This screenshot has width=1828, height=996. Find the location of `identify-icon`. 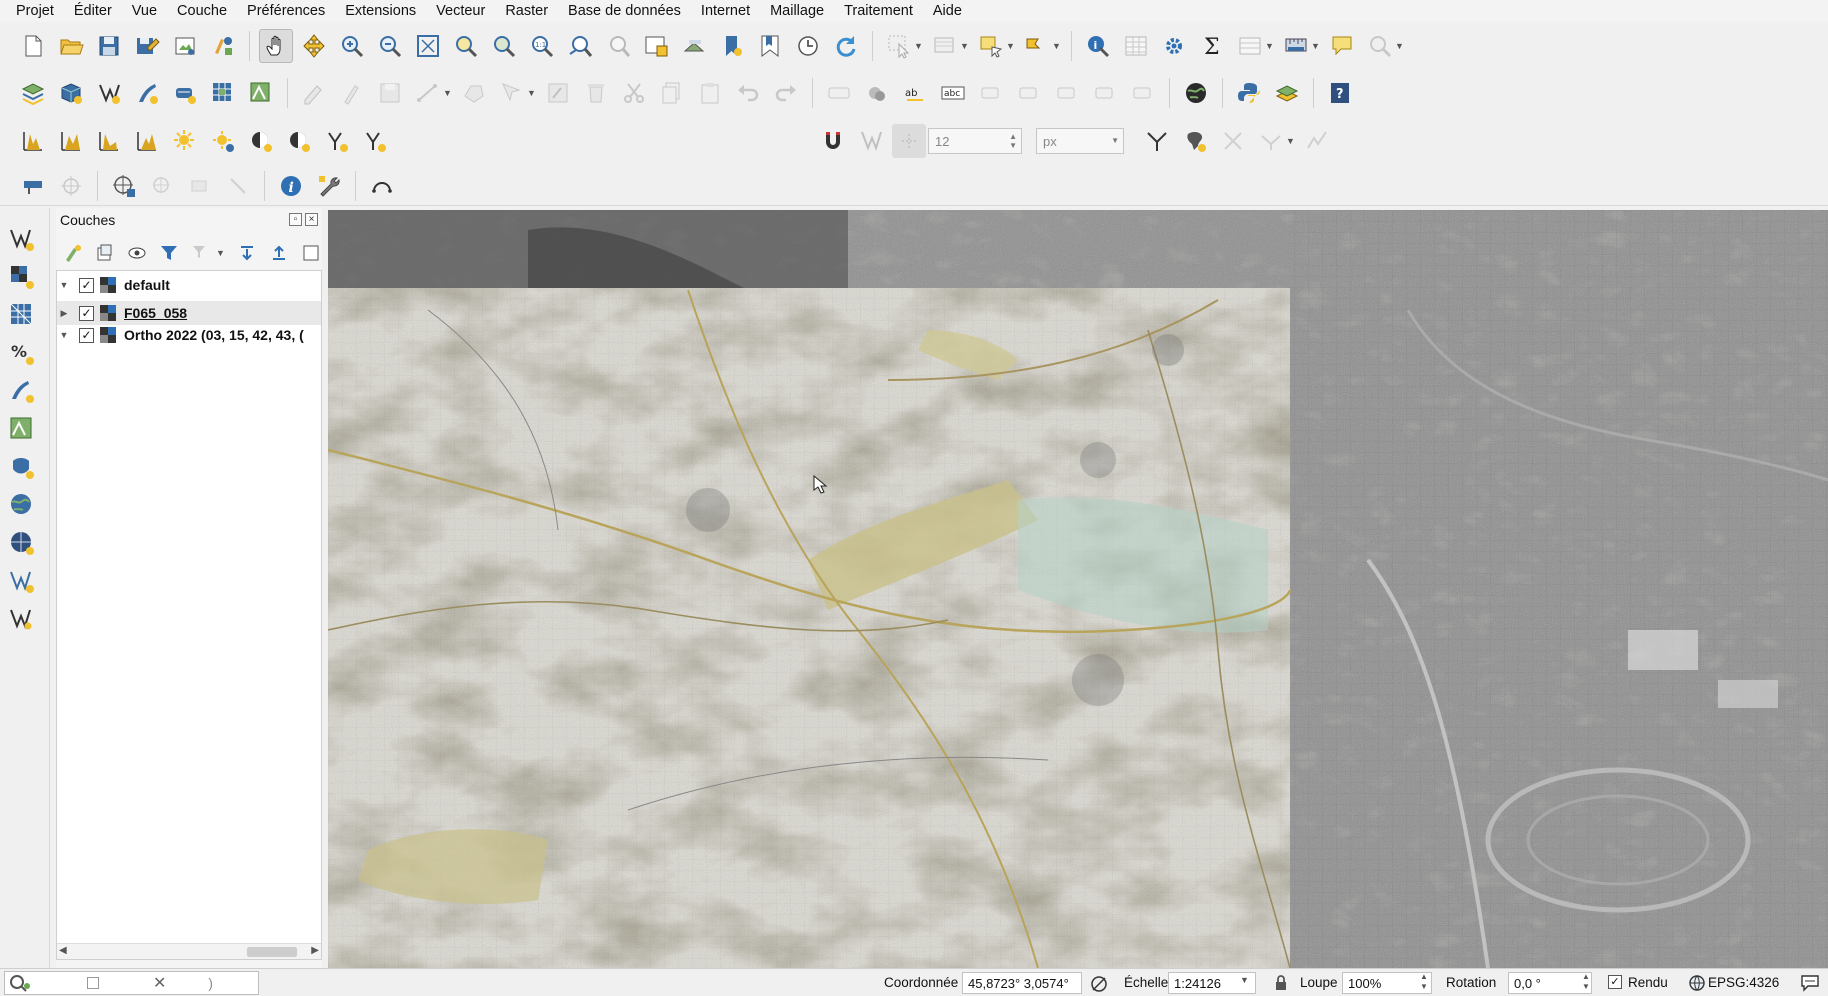

identify-icon is located at coordinates (1037, 46).